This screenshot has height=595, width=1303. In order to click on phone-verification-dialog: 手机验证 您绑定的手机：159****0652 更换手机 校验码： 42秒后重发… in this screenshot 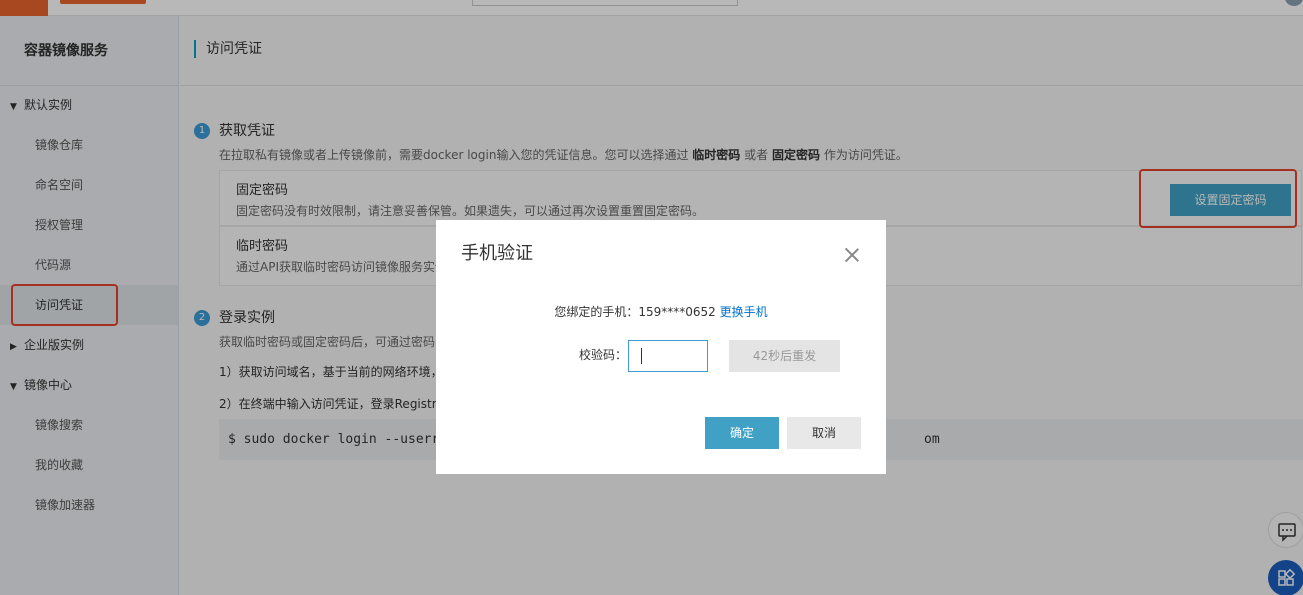, I will do `click(661, 347)`.